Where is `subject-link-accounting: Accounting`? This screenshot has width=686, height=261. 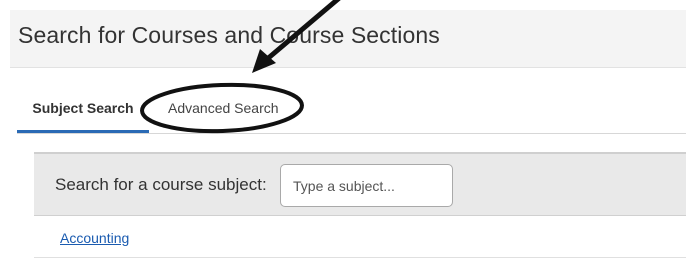 subject-link-accounting: Accounting is located at coordinates (94, 238).